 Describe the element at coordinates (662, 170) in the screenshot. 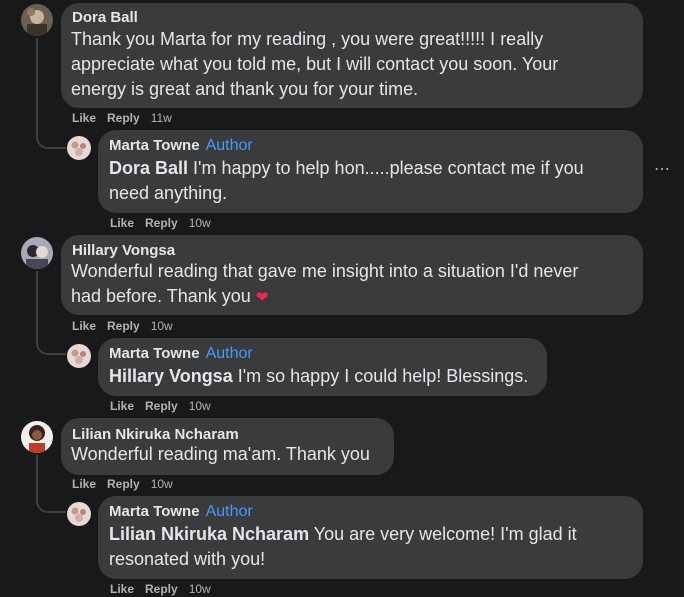

I see `more-options-icon: ⋯` at that location.